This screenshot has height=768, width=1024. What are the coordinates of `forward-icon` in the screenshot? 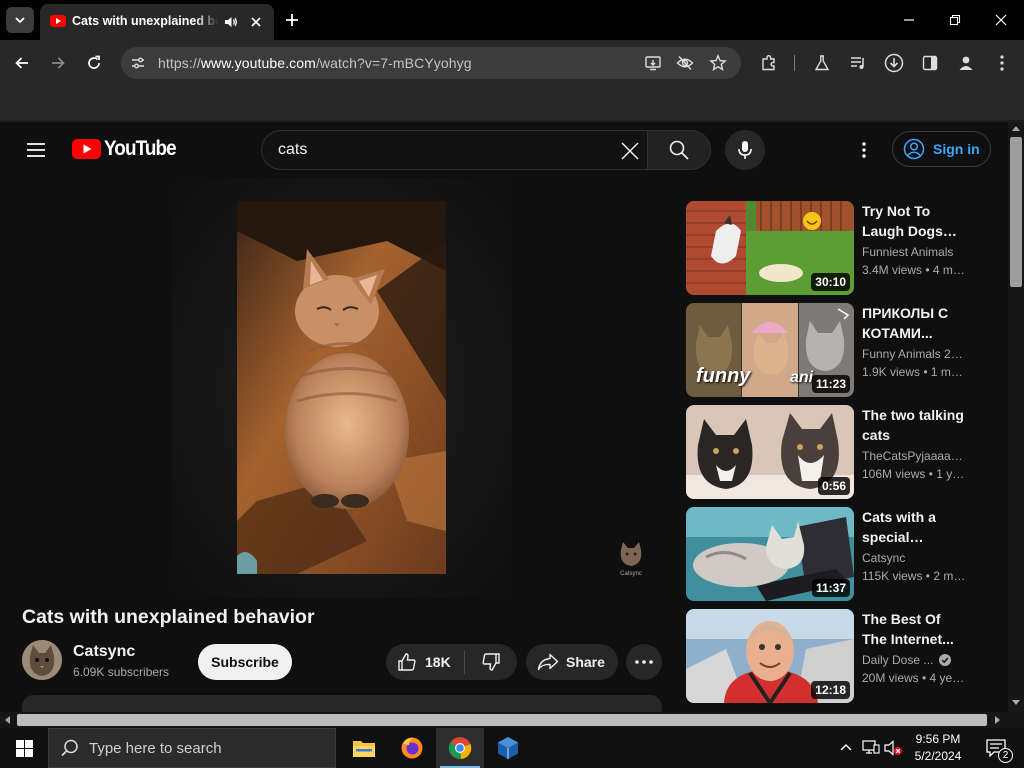 It's located at (58, 63).